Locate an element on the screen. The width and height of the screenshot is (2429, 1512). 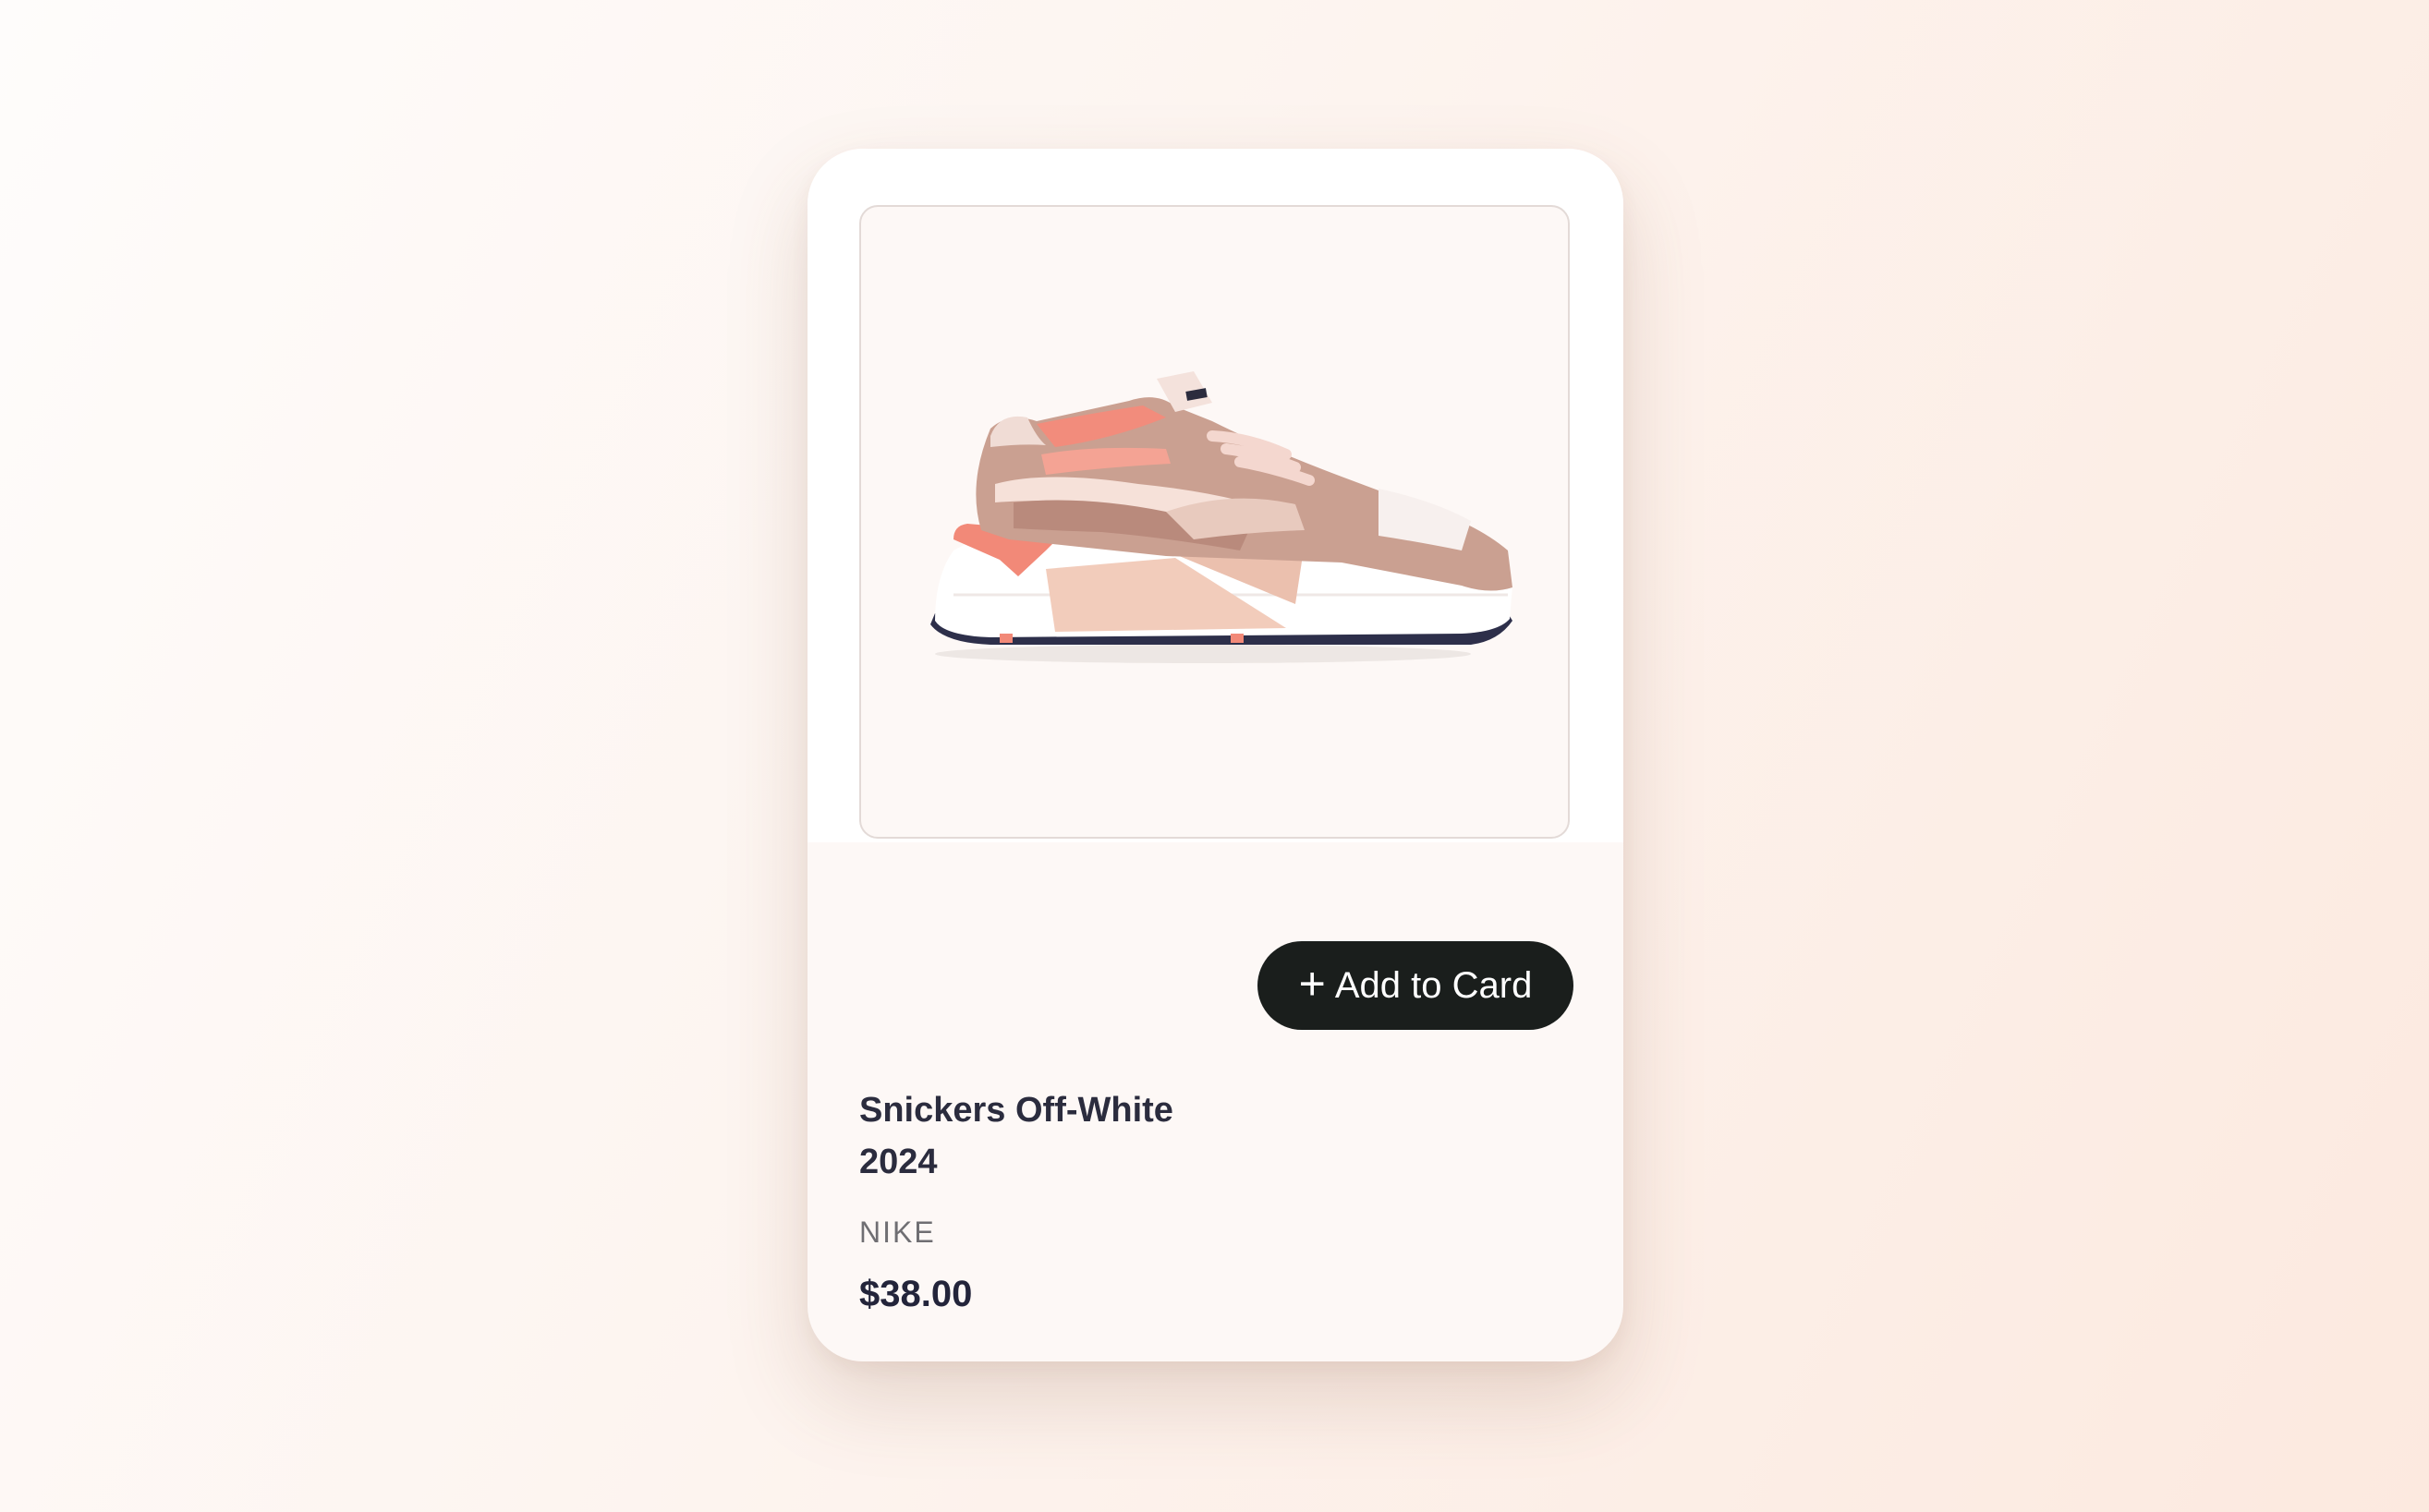
product-brand: NIKE is located at coordinates (897, 1232).